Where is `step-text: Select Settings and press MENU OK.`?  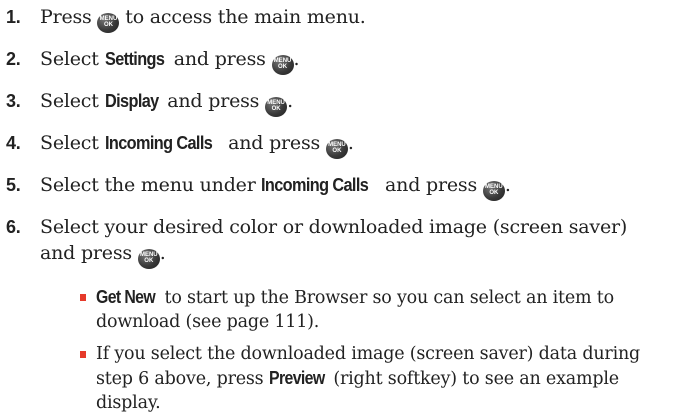
step-text: Select Settings and press MENU OK. is located at coordinates (350, 60).